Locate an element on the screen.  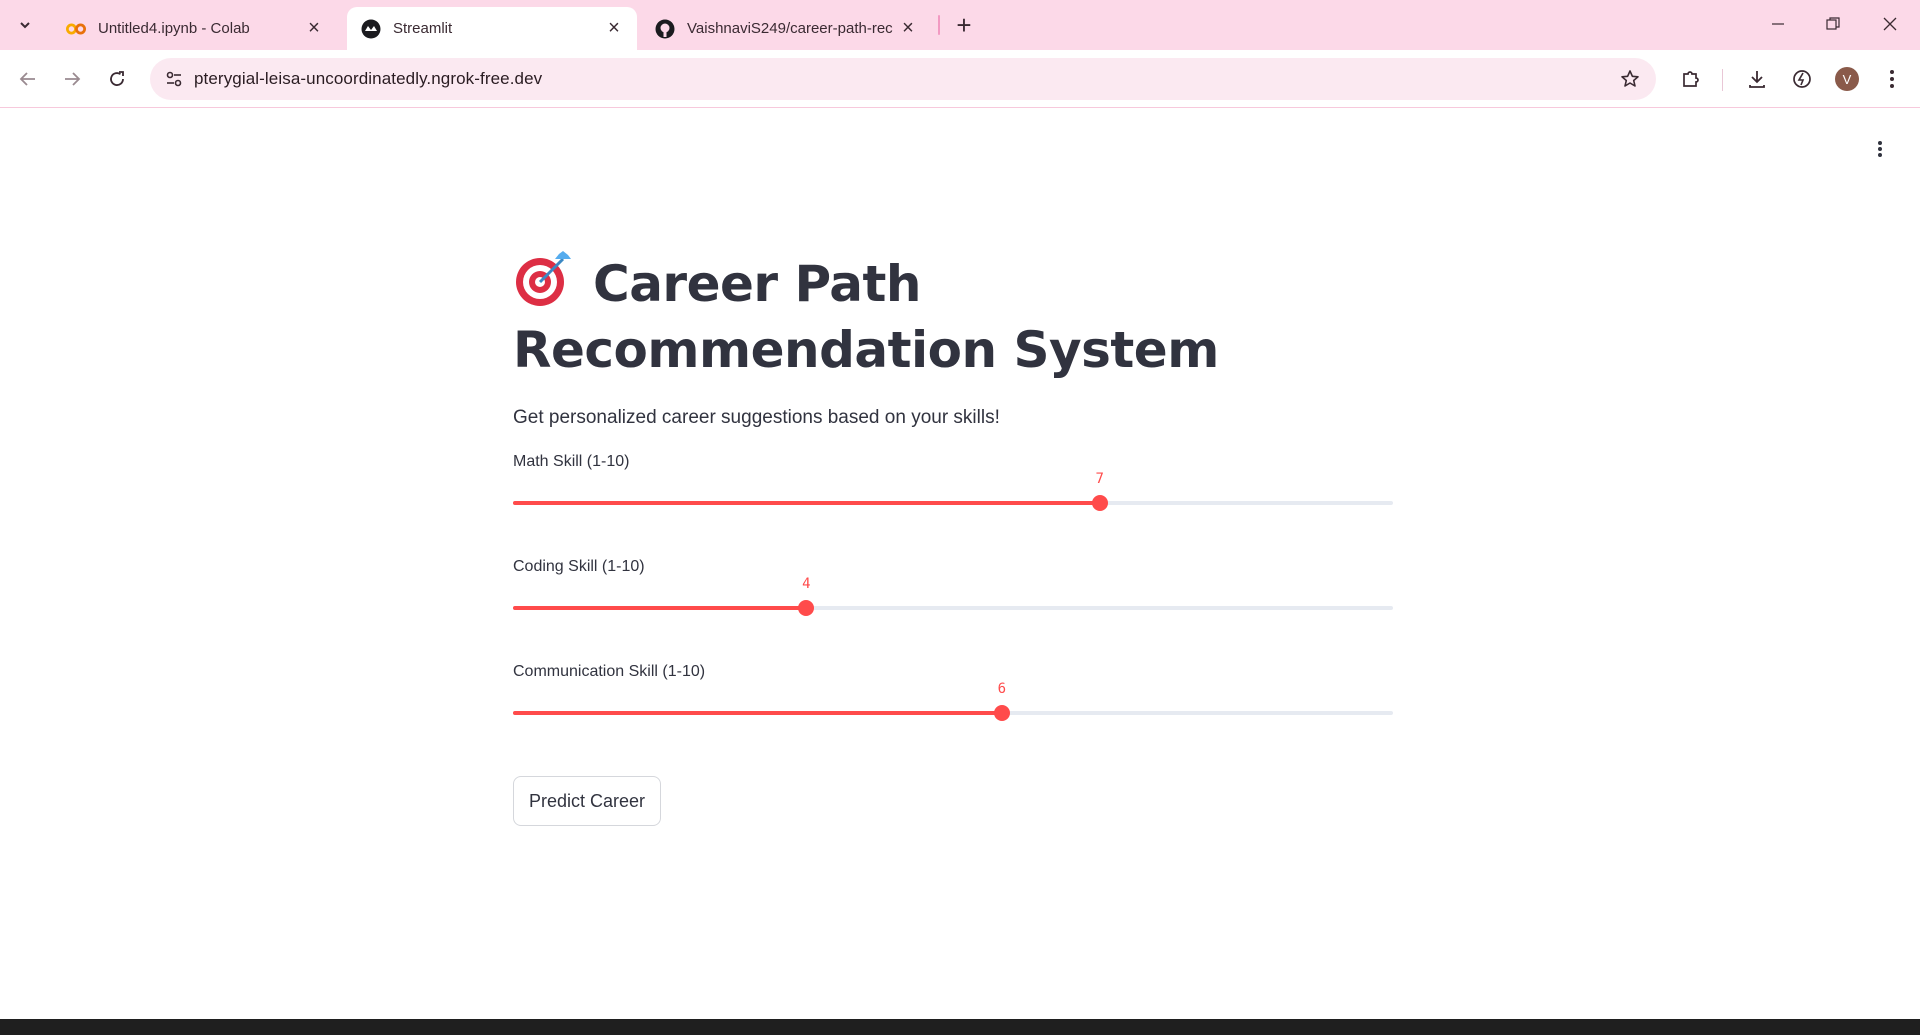
minimize-button is located at coordinates (1778, 24).